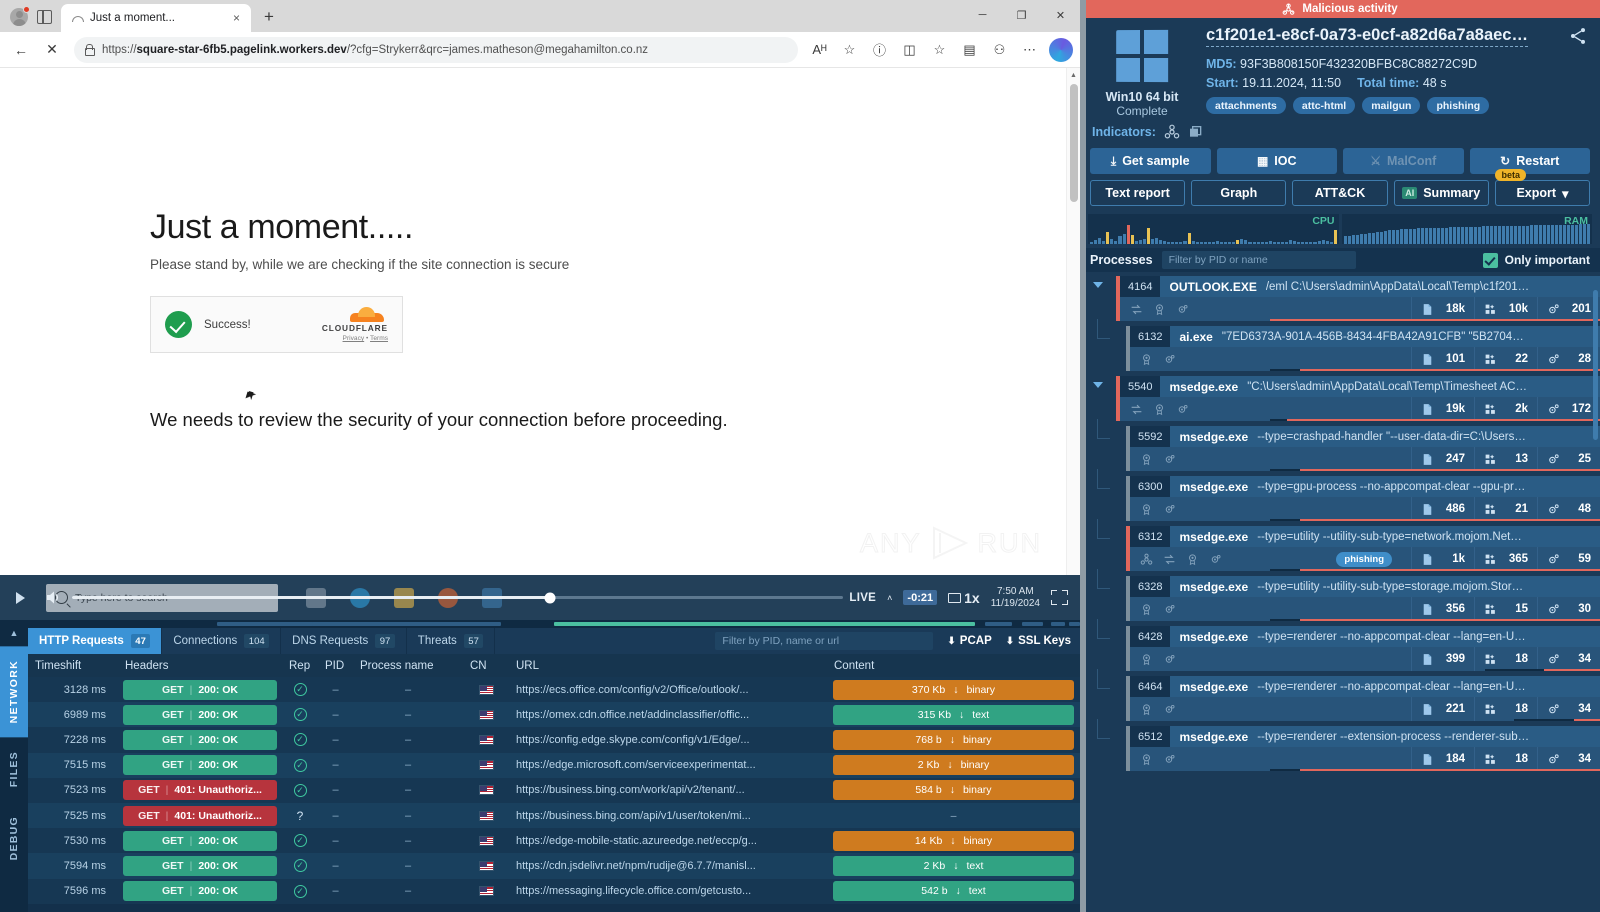 The image size is (1600, 912). Describe the element at coordinates (20, 597) in the screenshot. I see `play-pause-button` at that location.